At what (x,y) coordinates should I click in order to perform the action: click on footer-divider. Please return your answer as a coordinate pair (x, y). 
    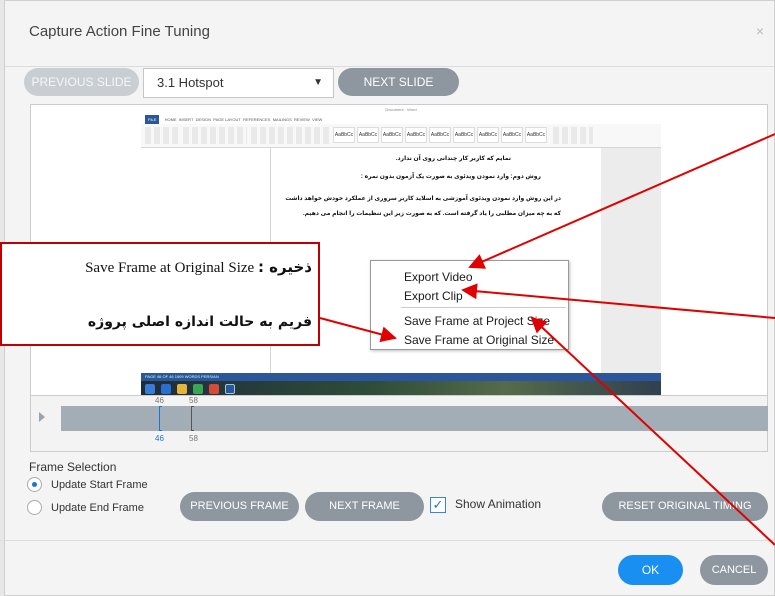
    Looking at the image, I should click on (387, 540).